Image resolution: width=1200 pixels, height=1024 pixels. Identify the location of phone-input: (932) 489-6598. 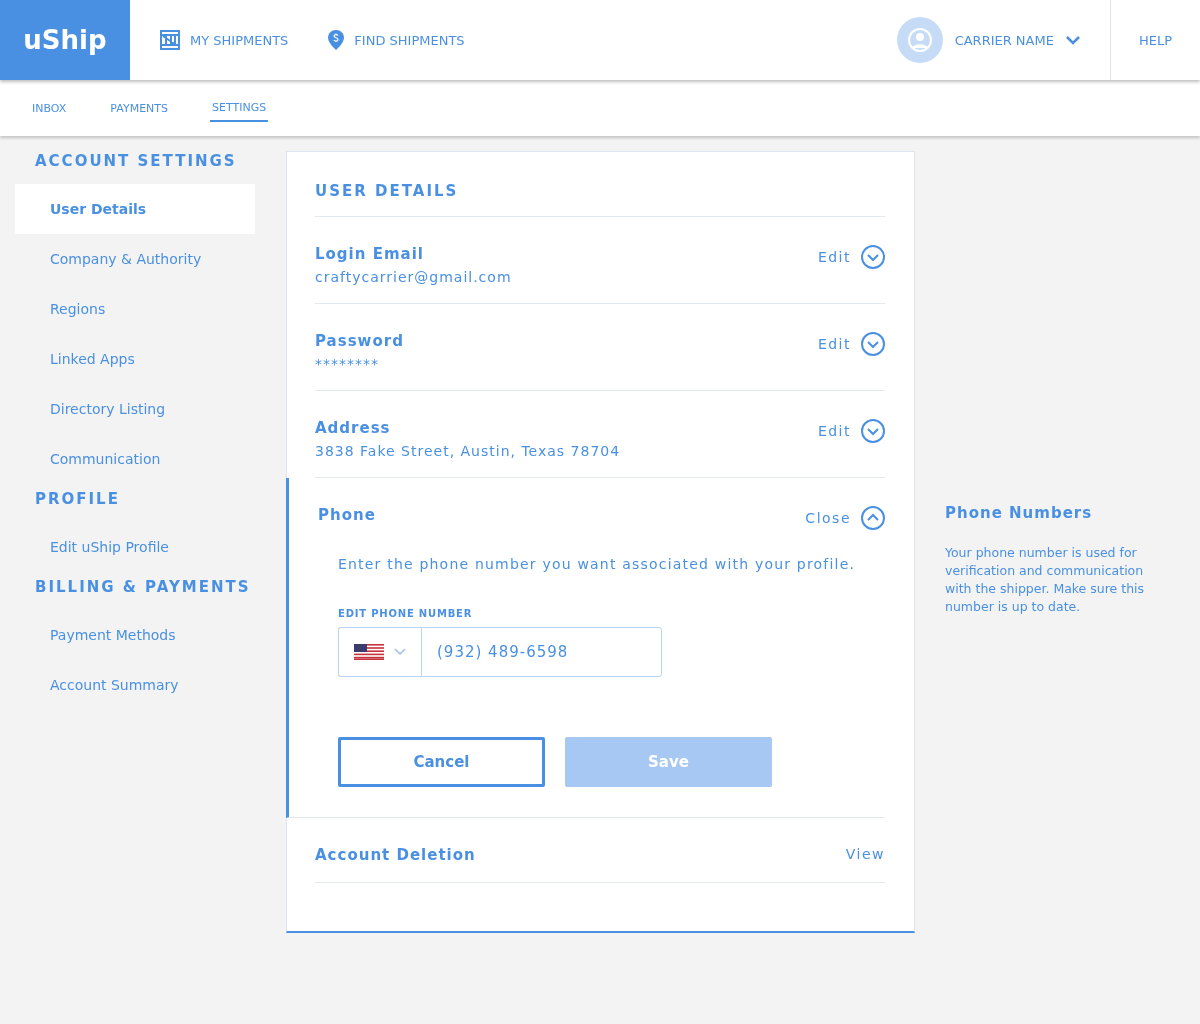
(541, 652).